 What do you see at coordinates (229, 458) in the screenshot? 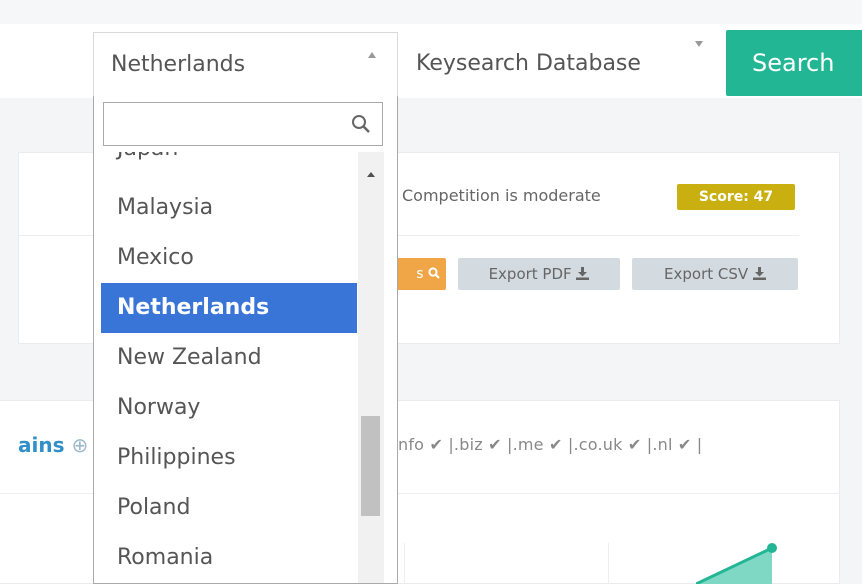
I see `dropdown-option: Philippines` at bounding box center [229, 458].